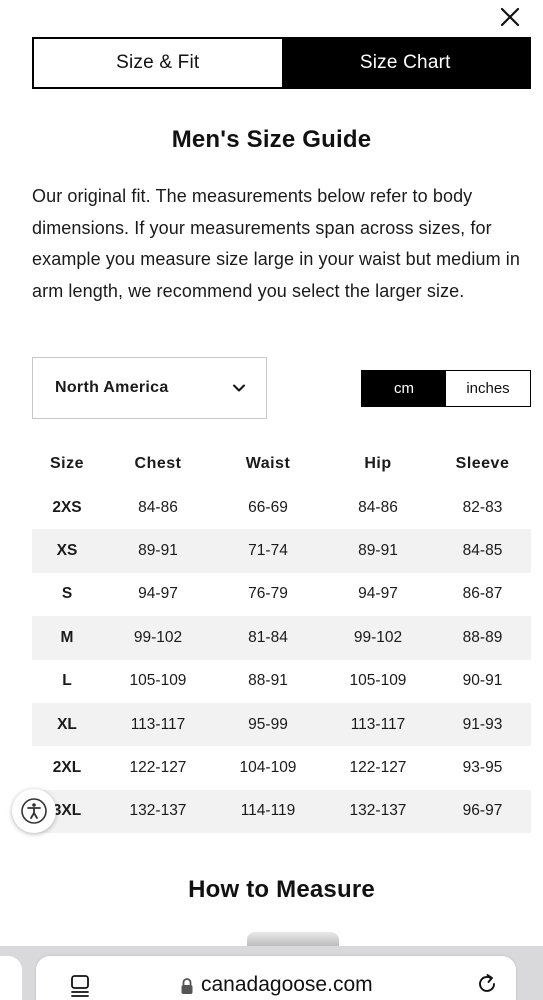  What do you see at coordinates (80, 986) in the screenshot?
I see `page-menu-icon` at bounding box center [80, 986].